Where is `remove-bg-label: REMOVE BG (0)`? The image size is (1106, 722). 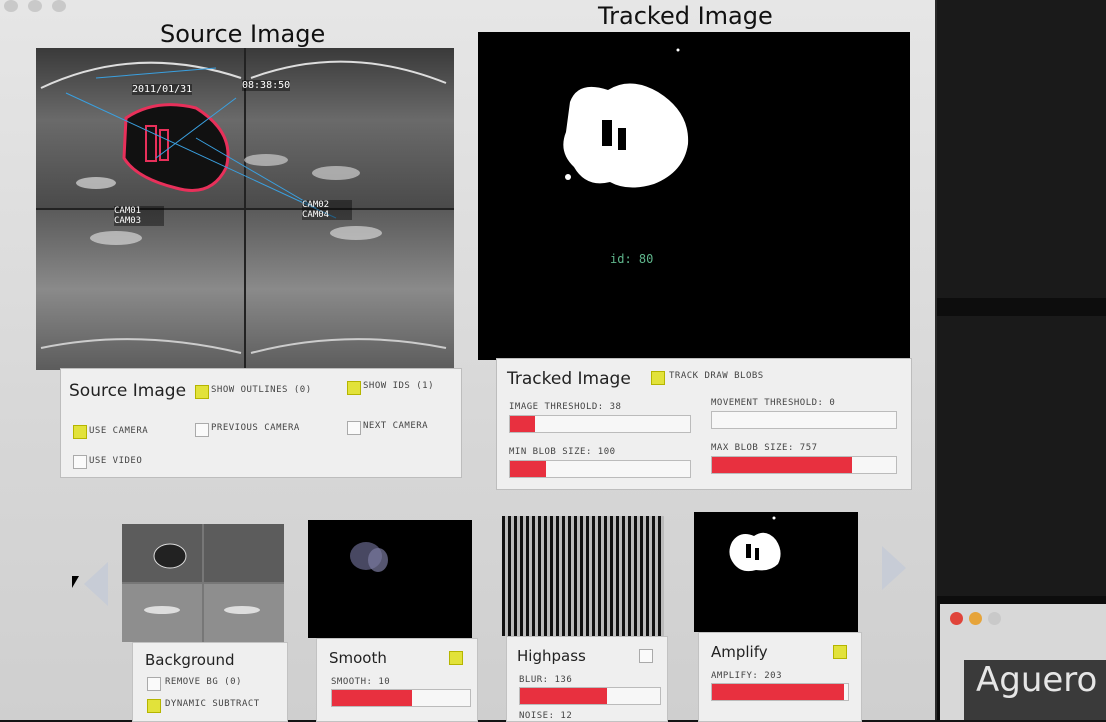
remove-bg-label: REMOVE BG (0) is located at coordinates (203, 682).